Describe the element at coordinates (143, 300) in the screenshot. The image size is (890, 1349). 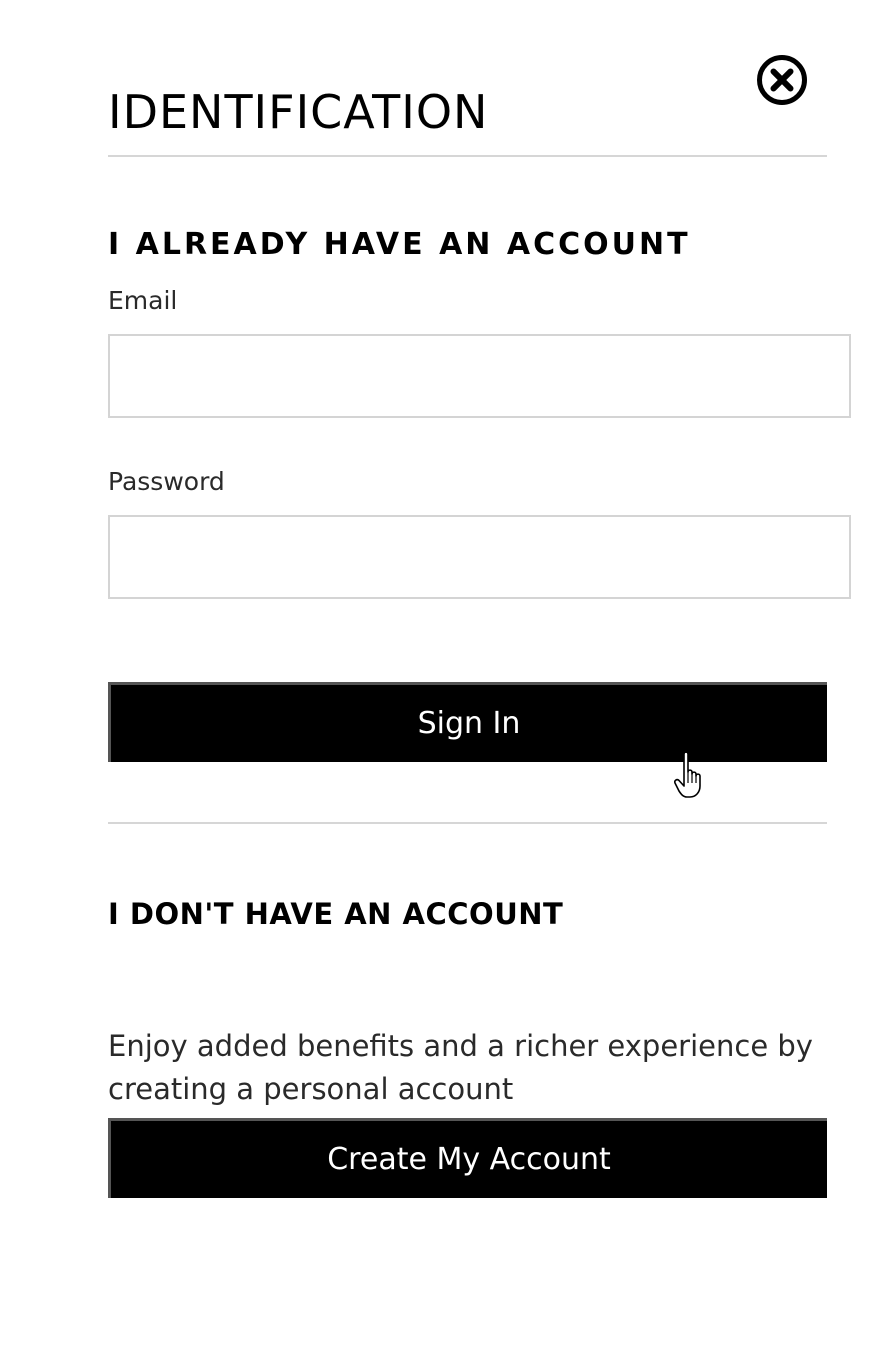
I see `email-label: Email` at that location.